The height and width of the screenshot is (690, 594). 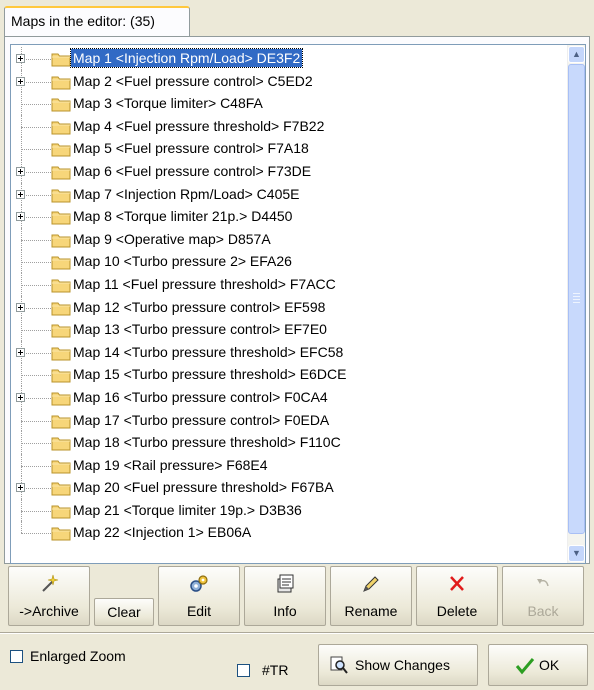 I want to click on tree-item-label: Map 14 <Turbo pressure threshold> EFC58, so click(x=208, y=351).